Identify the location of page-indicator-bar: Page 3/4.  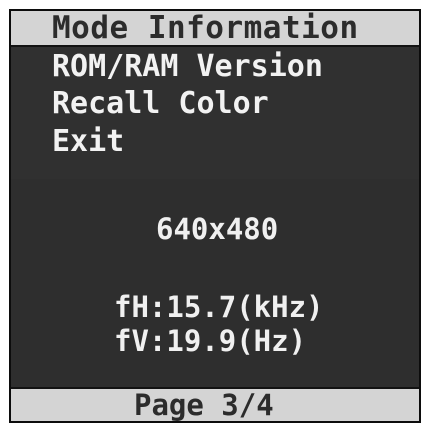
(215, 404).